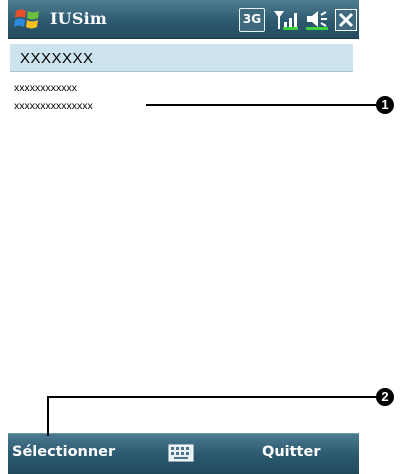 The image size is (409, 474). I want to click on keyboard-icon, so click(181, 453).